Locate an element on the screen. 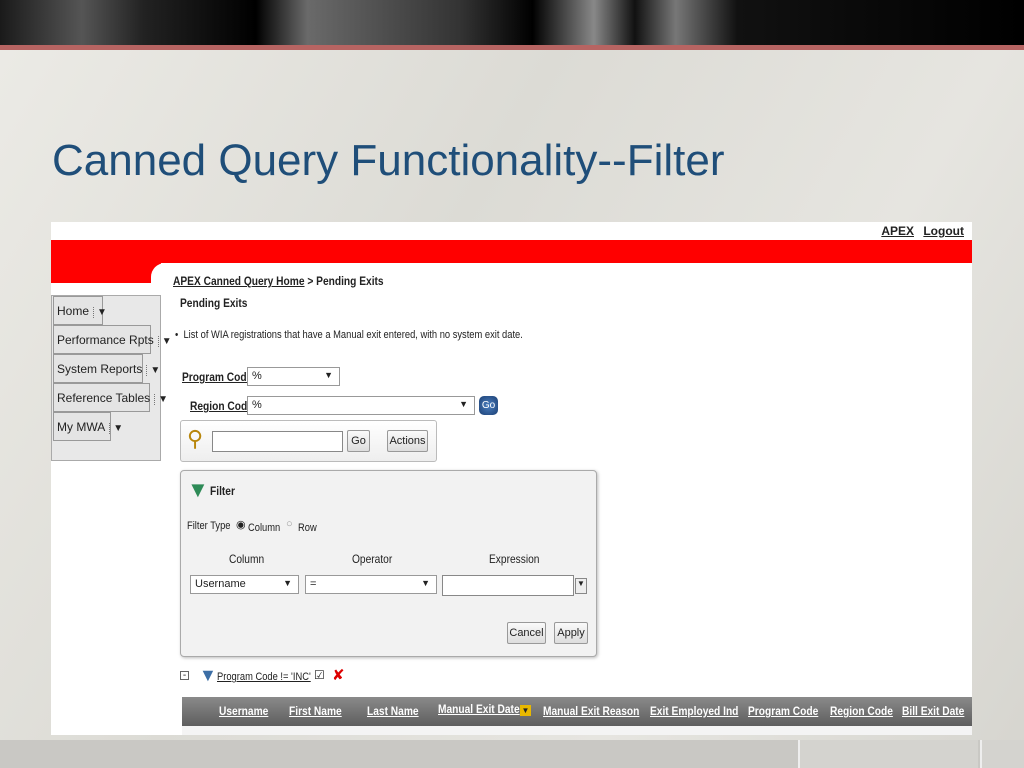 This screenshot has height=768, width=1024. operator-select: = ▼ is located at coordinates (371, 584).